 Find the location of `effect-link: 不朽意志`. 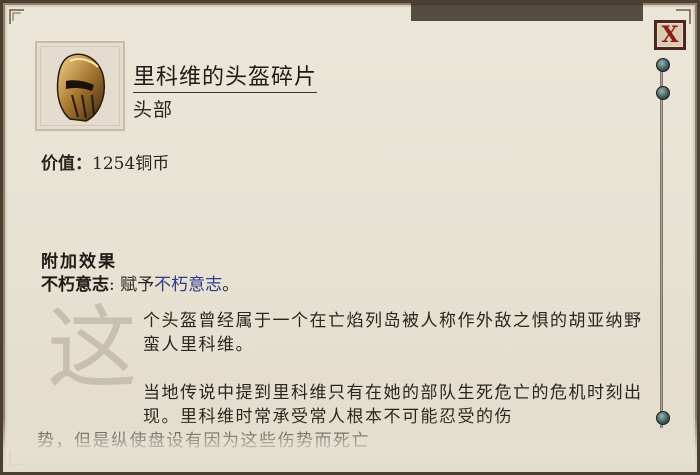

effect-link: 不朽意志 is located at coordinates (188, 285).